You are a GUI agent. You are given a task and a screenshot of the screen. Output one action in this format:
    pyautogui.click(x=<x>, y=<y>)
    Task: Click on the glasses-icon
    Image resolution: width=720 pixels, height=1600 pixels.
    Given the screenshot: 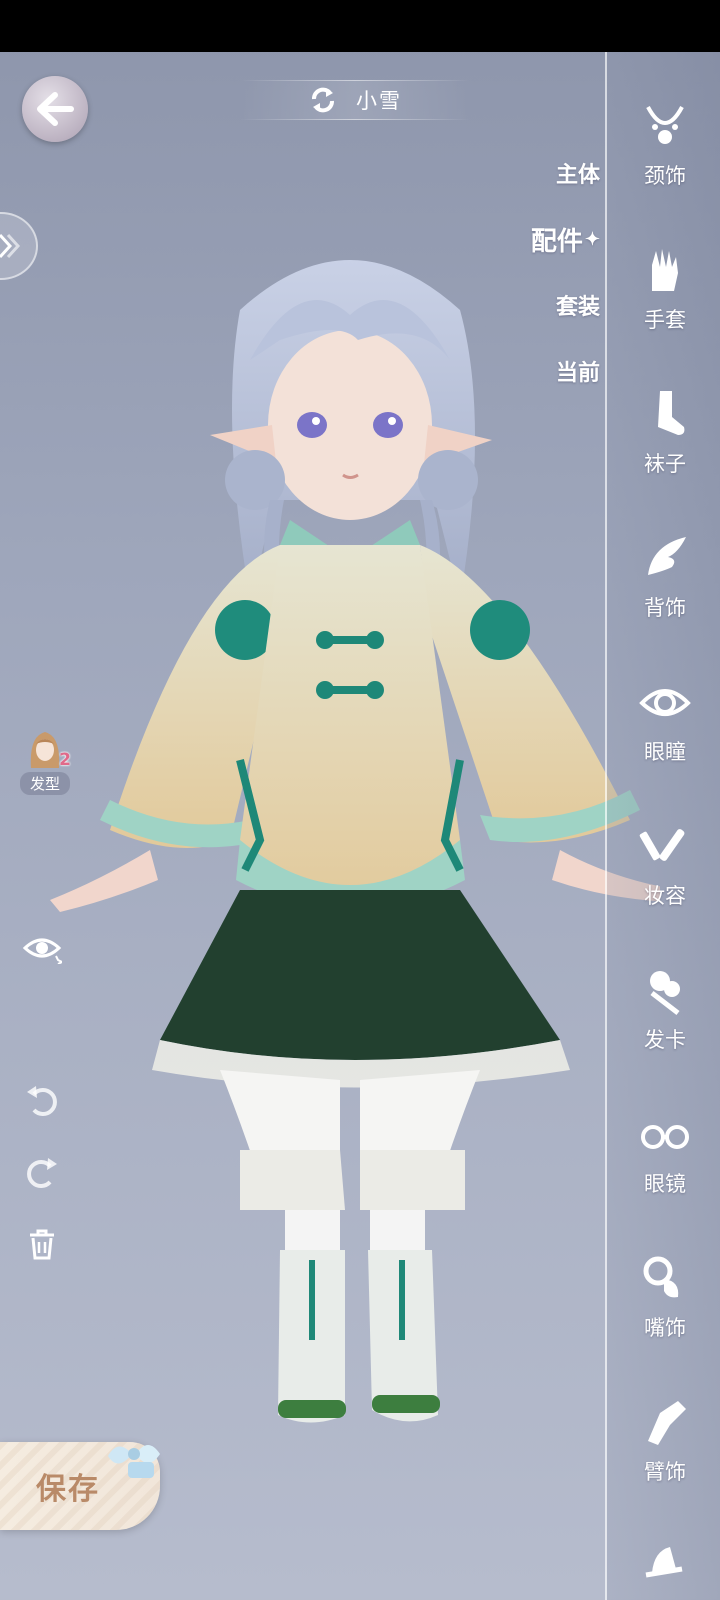 What is the action you would take?
    pyautogui.click(x=665, y=1137)
    